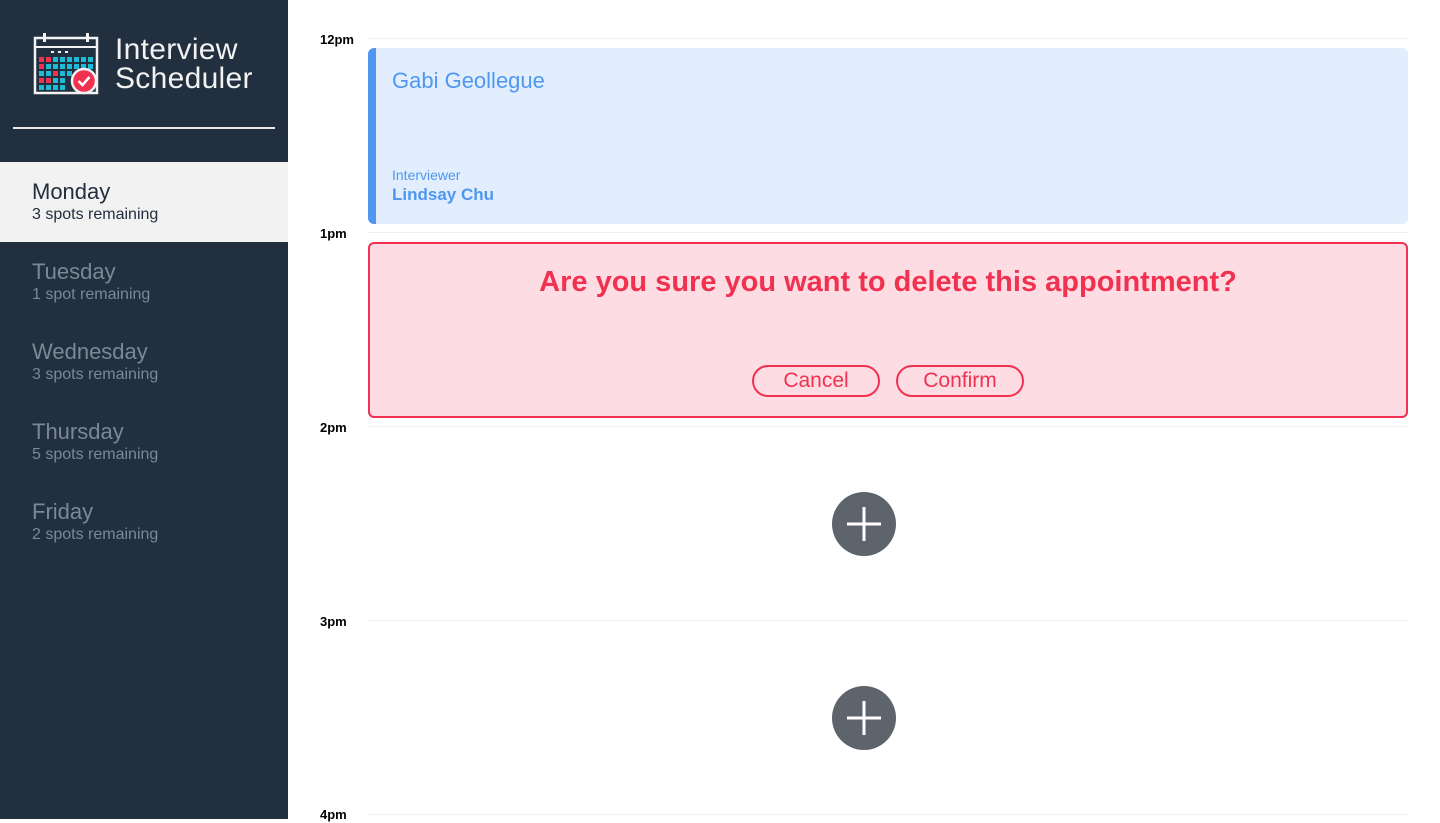 This screenshot has width=1440, height=823. What do you see at coordinates (816, 381) in the screenshot?
I see `cancel-button: Cancel` at bounding box center [816, 381].